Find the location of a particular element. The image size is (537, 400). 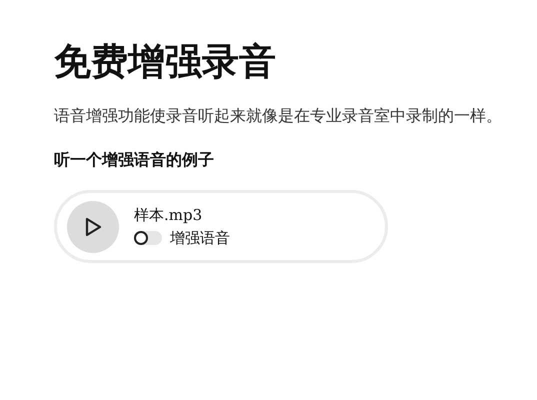

toggle-switch is located at coordinates (148, 238).